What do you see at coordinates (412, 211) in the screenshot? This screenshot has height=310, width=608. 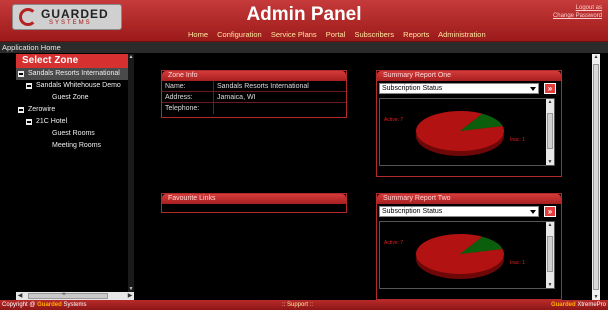 I see `summary-two-select-value: Subscription Status` at bounding box center [412, 211].